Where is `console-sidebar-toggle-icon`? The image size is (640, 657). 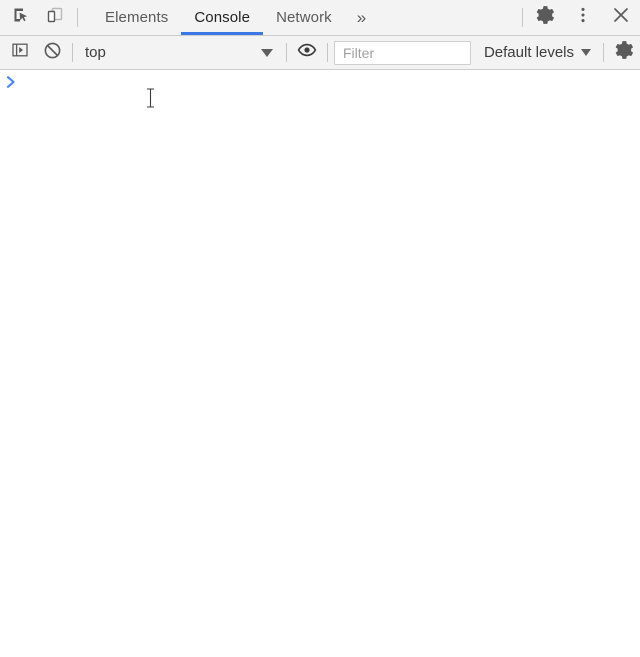 console-sidebar-toggle-icon is located at coordinates (20, 52).